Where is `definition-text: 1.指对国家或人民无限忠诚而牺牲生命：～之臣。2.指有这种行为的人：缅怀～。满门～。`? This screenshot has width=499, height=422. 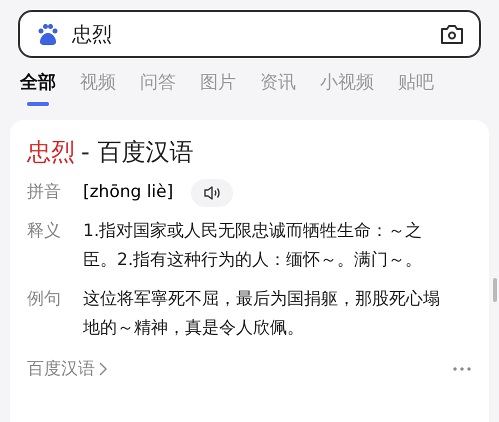
definition-text: 1.指对国家或人民无限忠诚而牺牲生命：～之臣。2.指有这种行为的人：缅怀～。满门～。 is located at coordinates (253, 246).